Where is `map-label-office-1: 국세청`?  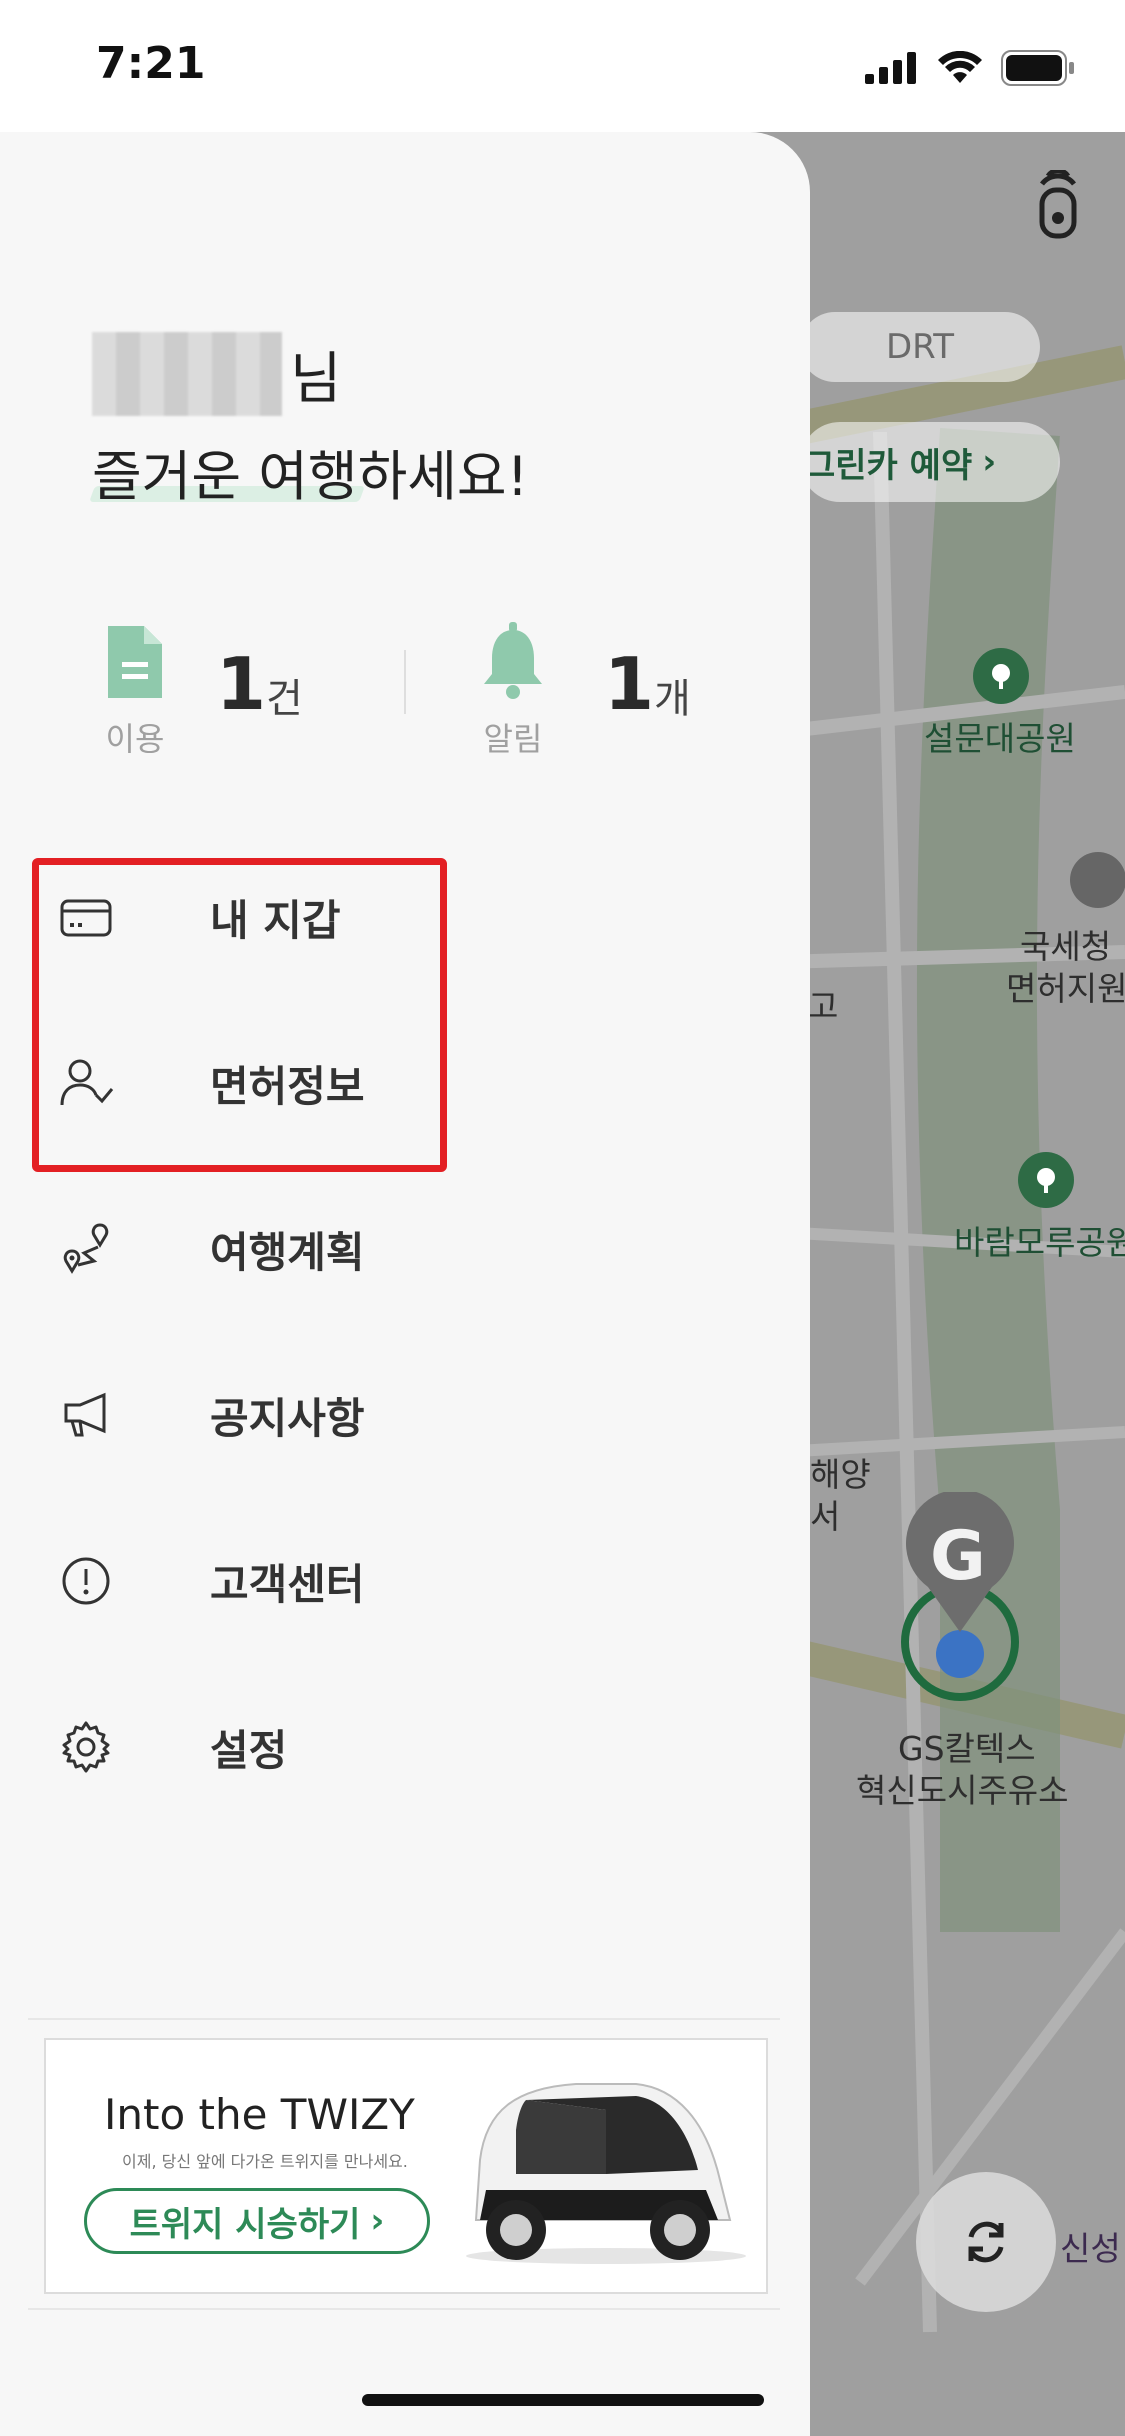 map-label-office-1: 국세청 is located at coordinates (1066, 946).